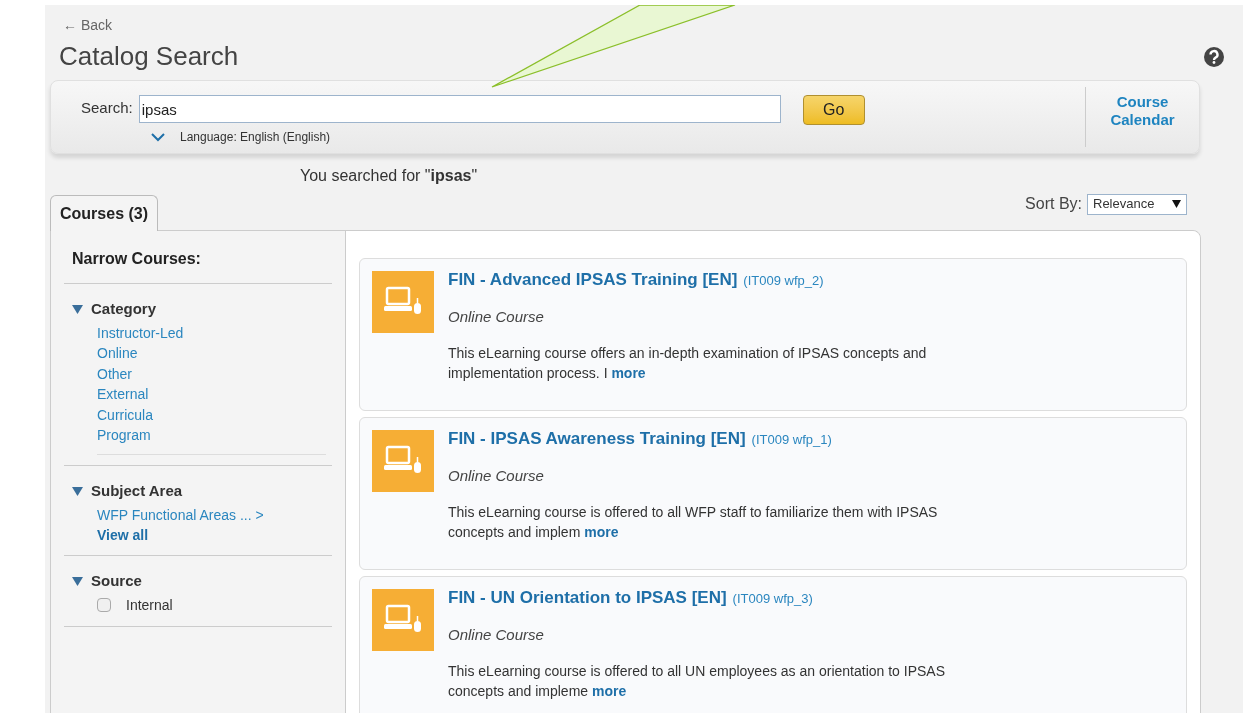 This screenshot has width=1248, height=713. I want to click on page-title: Catalog Search, so click(149, 56).